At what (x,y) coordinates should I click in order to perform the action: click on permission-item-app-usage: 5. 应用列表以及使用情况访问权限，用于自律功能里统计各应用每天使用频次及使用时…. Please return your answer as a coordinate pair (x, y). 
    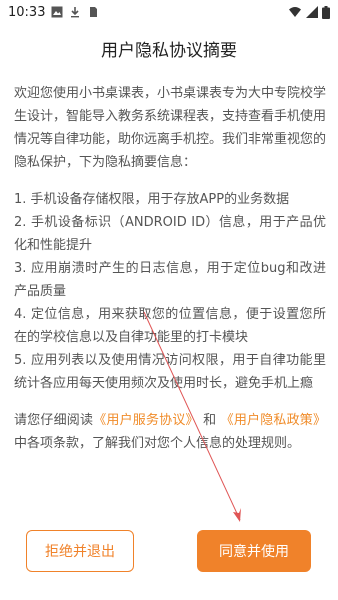
    Looking at the image, I should click on (170, 372).